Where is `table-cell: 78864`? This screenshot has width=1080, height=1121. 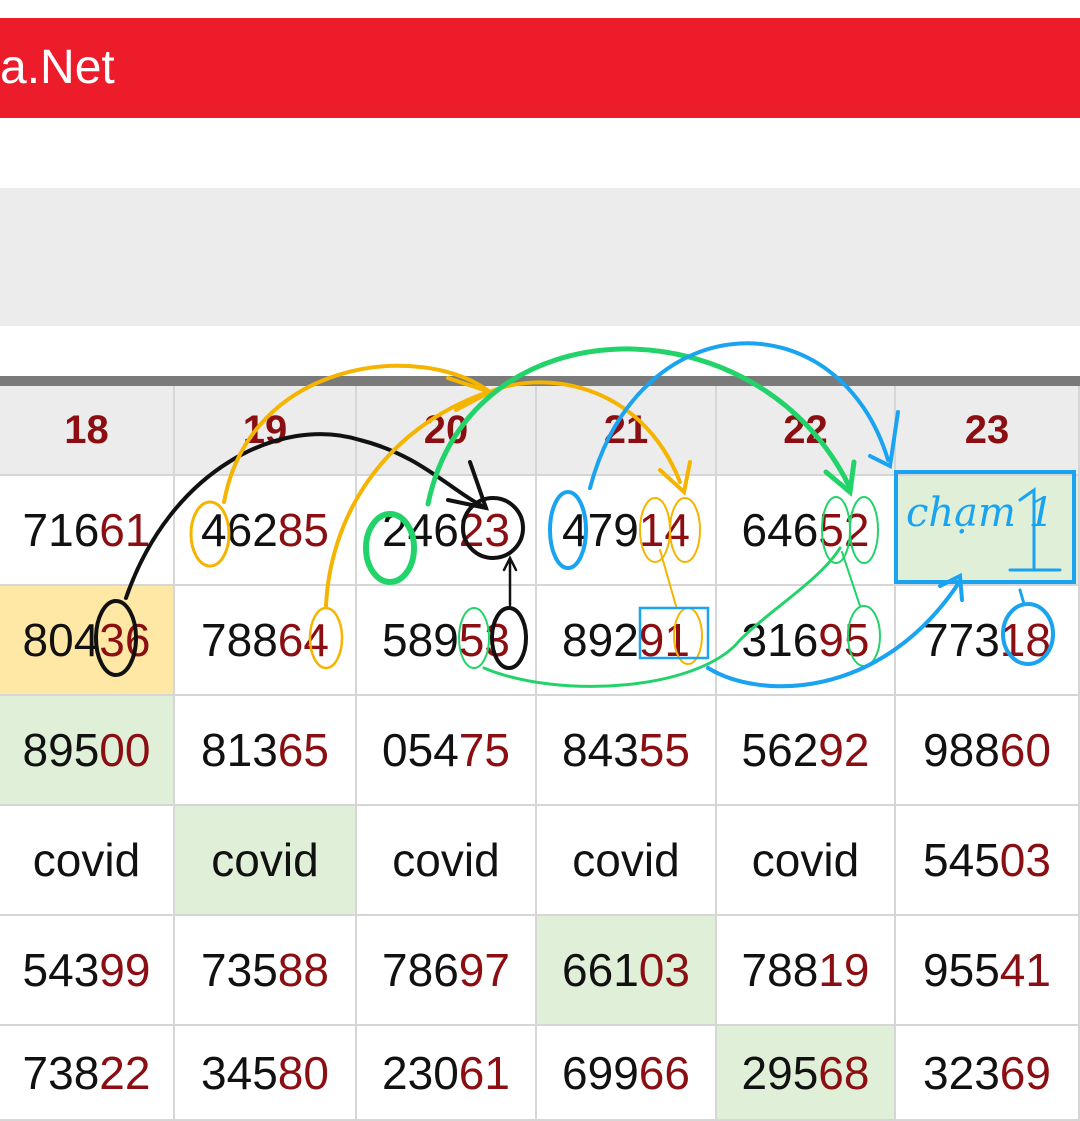 table-cell: 78864 is located at coordinates (266, 641).